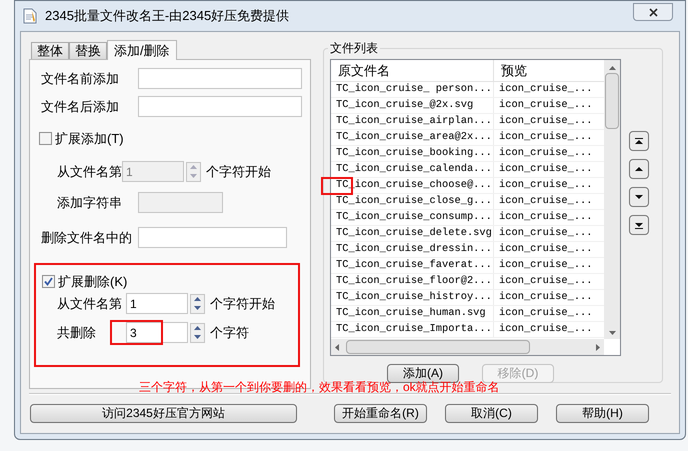 The width and height of the screenshot is (688, 451). What do you see at coordinates (412, 313) in the screenshot?
I see `file-name-cell: TC_icon_cruise_human.svg` at bounding box center [412, 313].